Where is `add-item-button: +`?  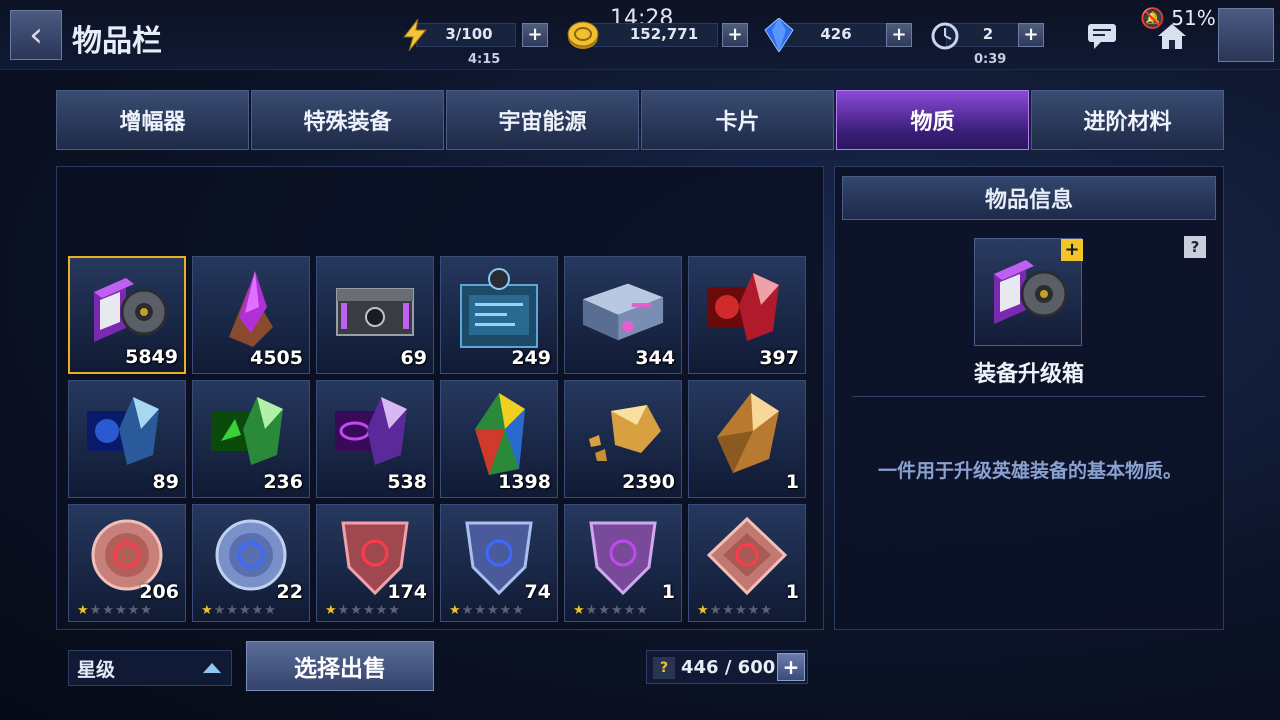 add-item-button: + is located at coordinates (1072, 250).